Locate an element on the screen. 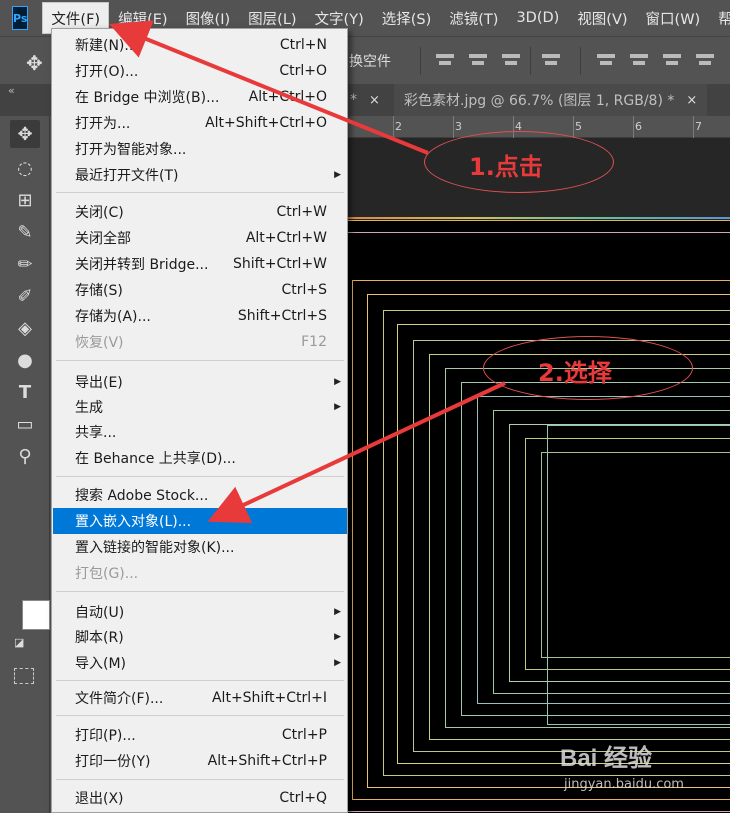  clone-stamp-tool-icon: ✐ is located at coordinates (25, 296).